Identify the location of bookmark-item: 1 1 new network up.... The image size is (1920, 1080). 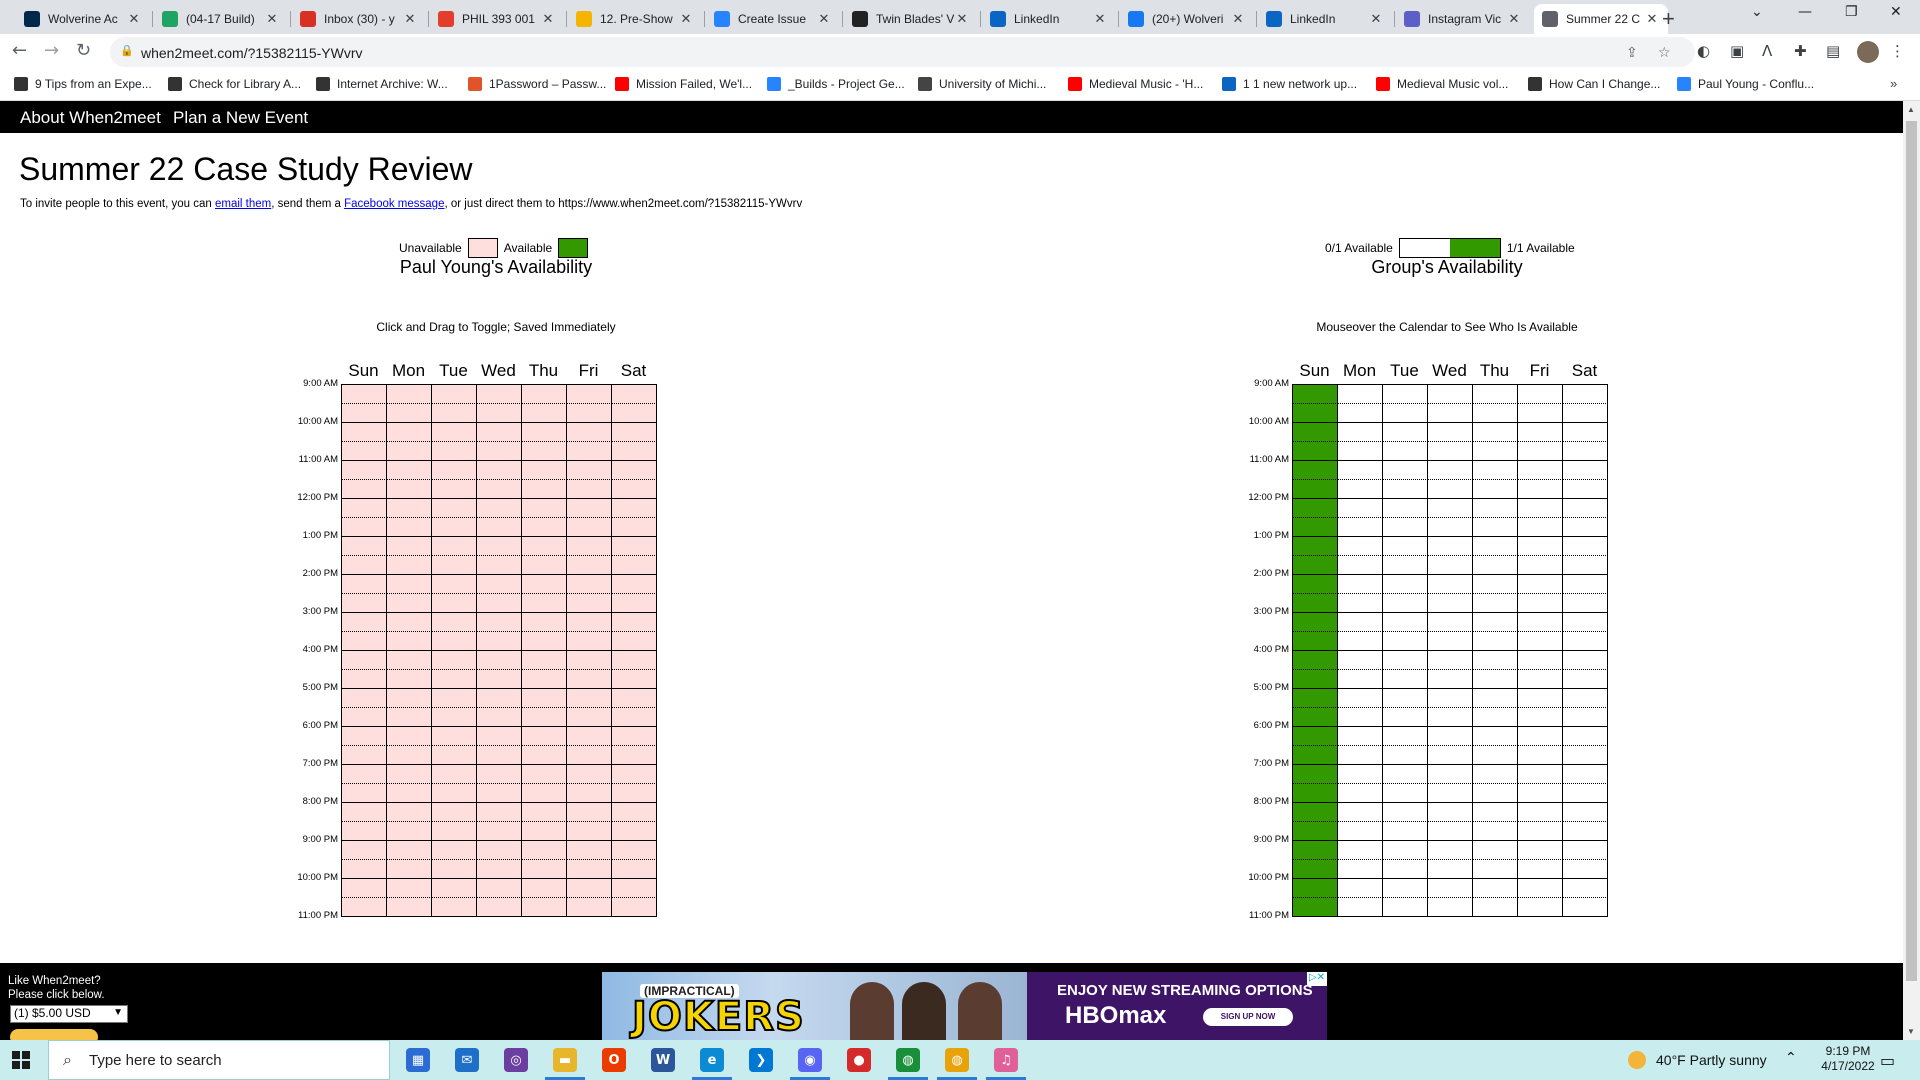
(1289, 84).